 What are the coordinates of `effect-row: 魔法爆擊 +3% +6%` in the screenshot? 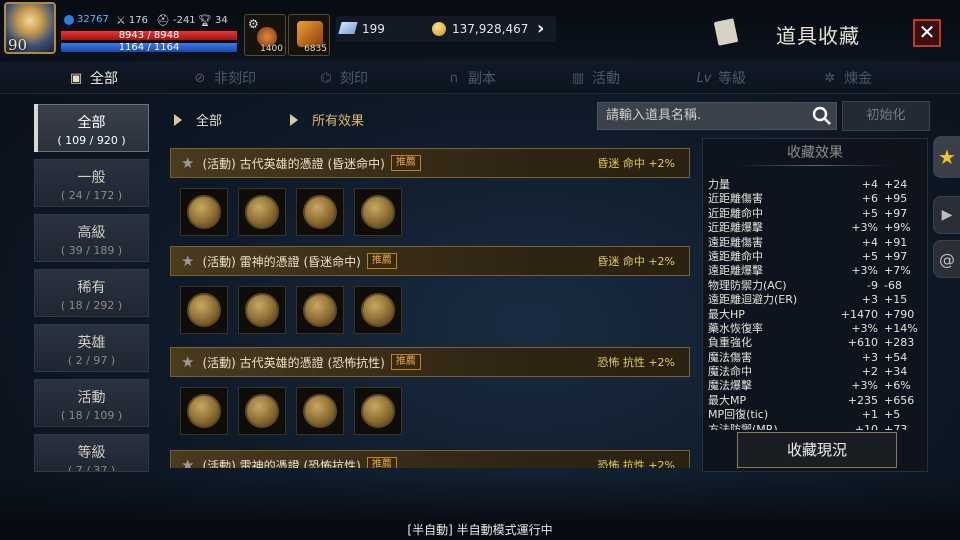 It's located at (816, 386).